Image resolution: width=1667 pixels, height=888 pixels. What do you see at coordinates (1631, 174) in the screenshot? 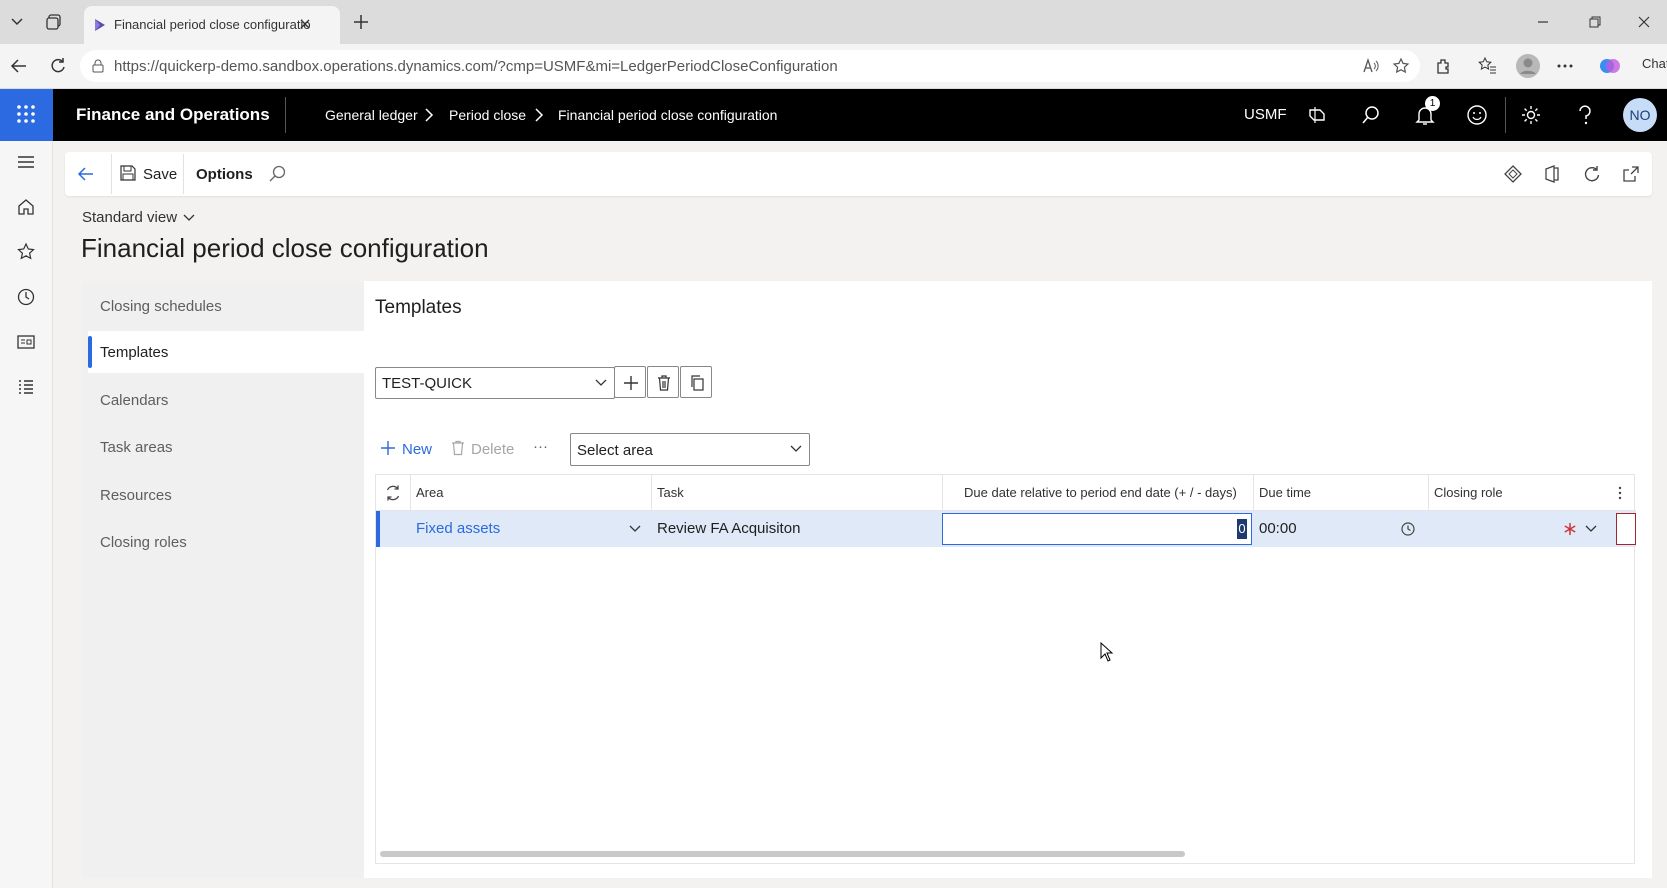
I see `open-new-window-icon` at bounding box center [1631, 174].